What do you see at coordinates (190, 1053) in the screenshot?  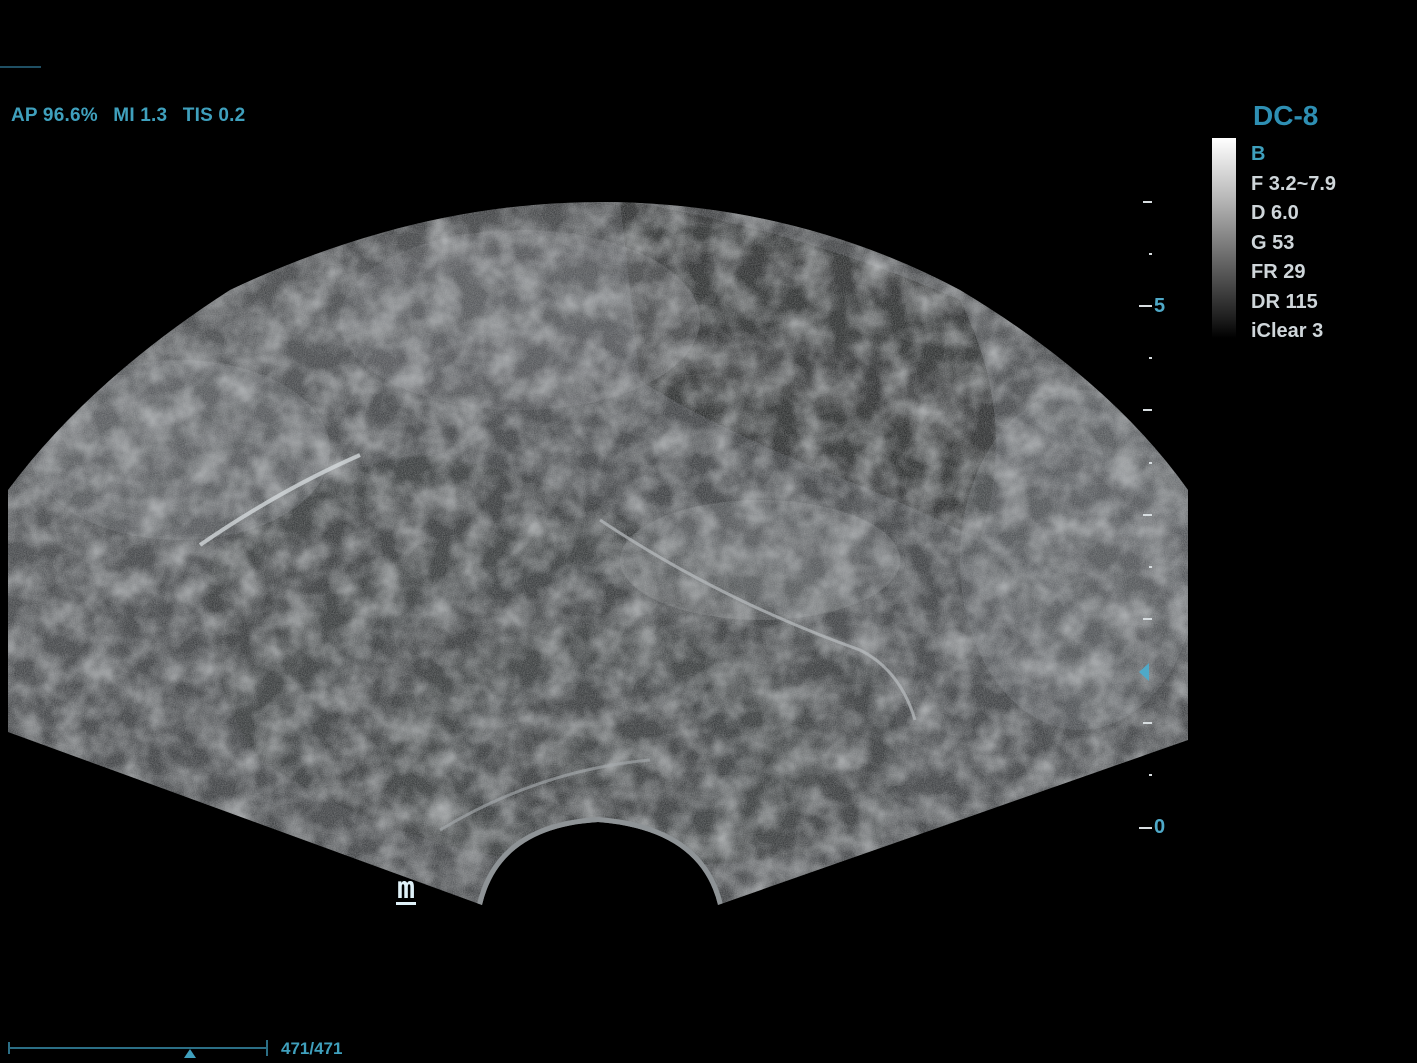 I see `cine-thumb-icon` at bounding box center [190, 1053].